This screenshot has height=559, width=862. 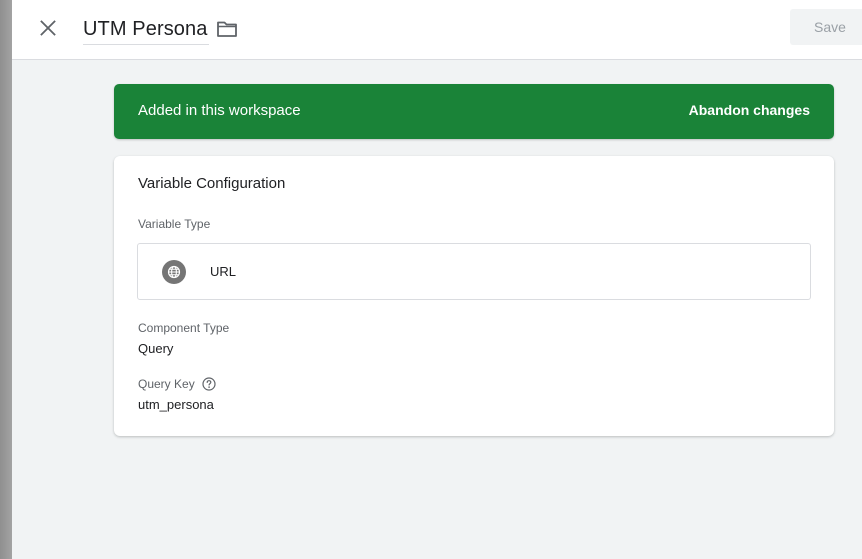 What do you see at coordinates (826, 27) in the screenshot?
I see `save-button: Save` at bounding box center [826, 27].